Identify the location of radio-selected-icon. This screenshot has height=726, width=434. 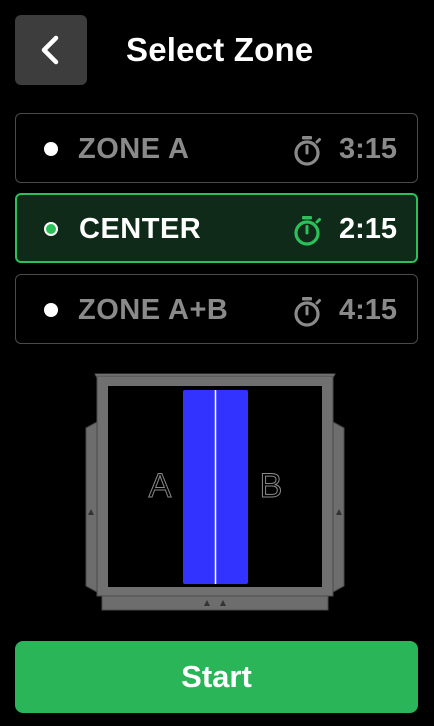
(51, 229).